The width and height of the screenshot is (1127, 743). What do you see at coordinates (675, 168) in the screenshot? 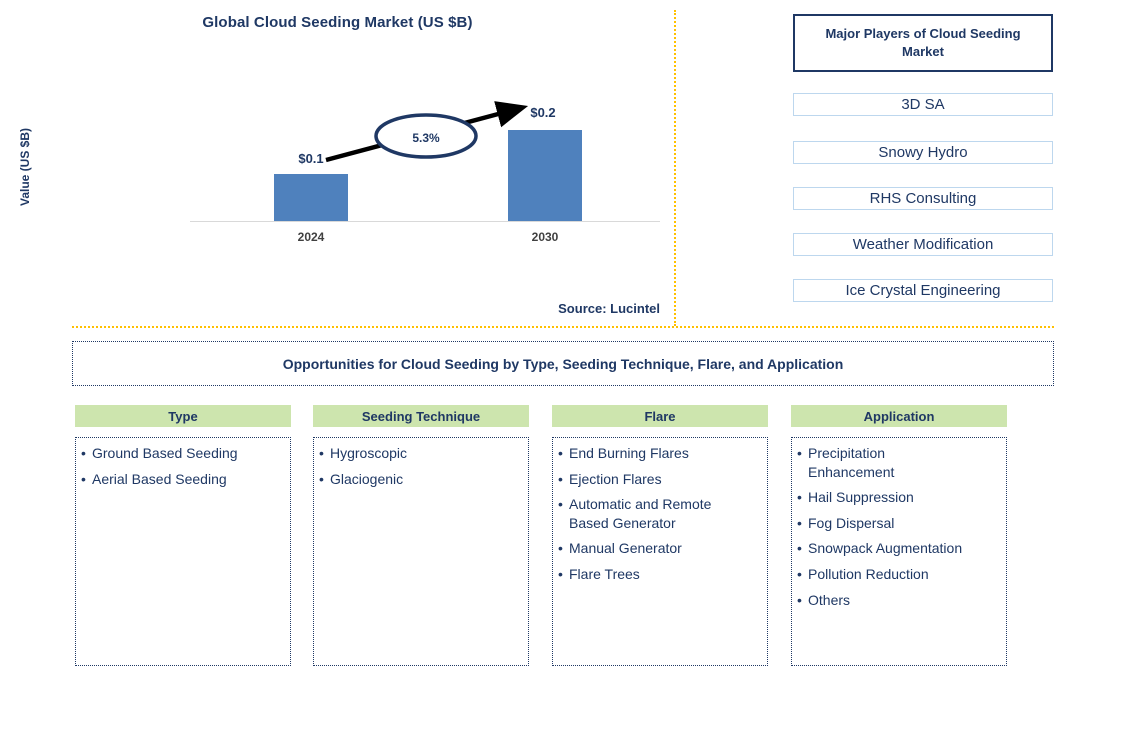
I see `vertical-divider` at bounding box center [675, 168].